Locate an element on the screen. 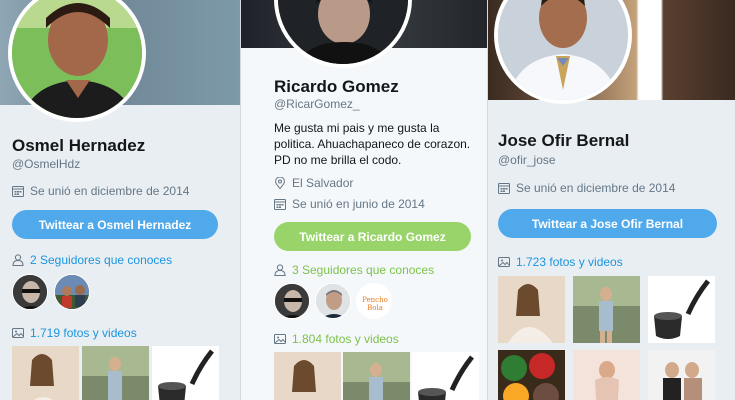 The height and width of the screenshot is (400, 735). photos-videos-link: 1.719 fotos y videos is located at coordinates (74, 333).